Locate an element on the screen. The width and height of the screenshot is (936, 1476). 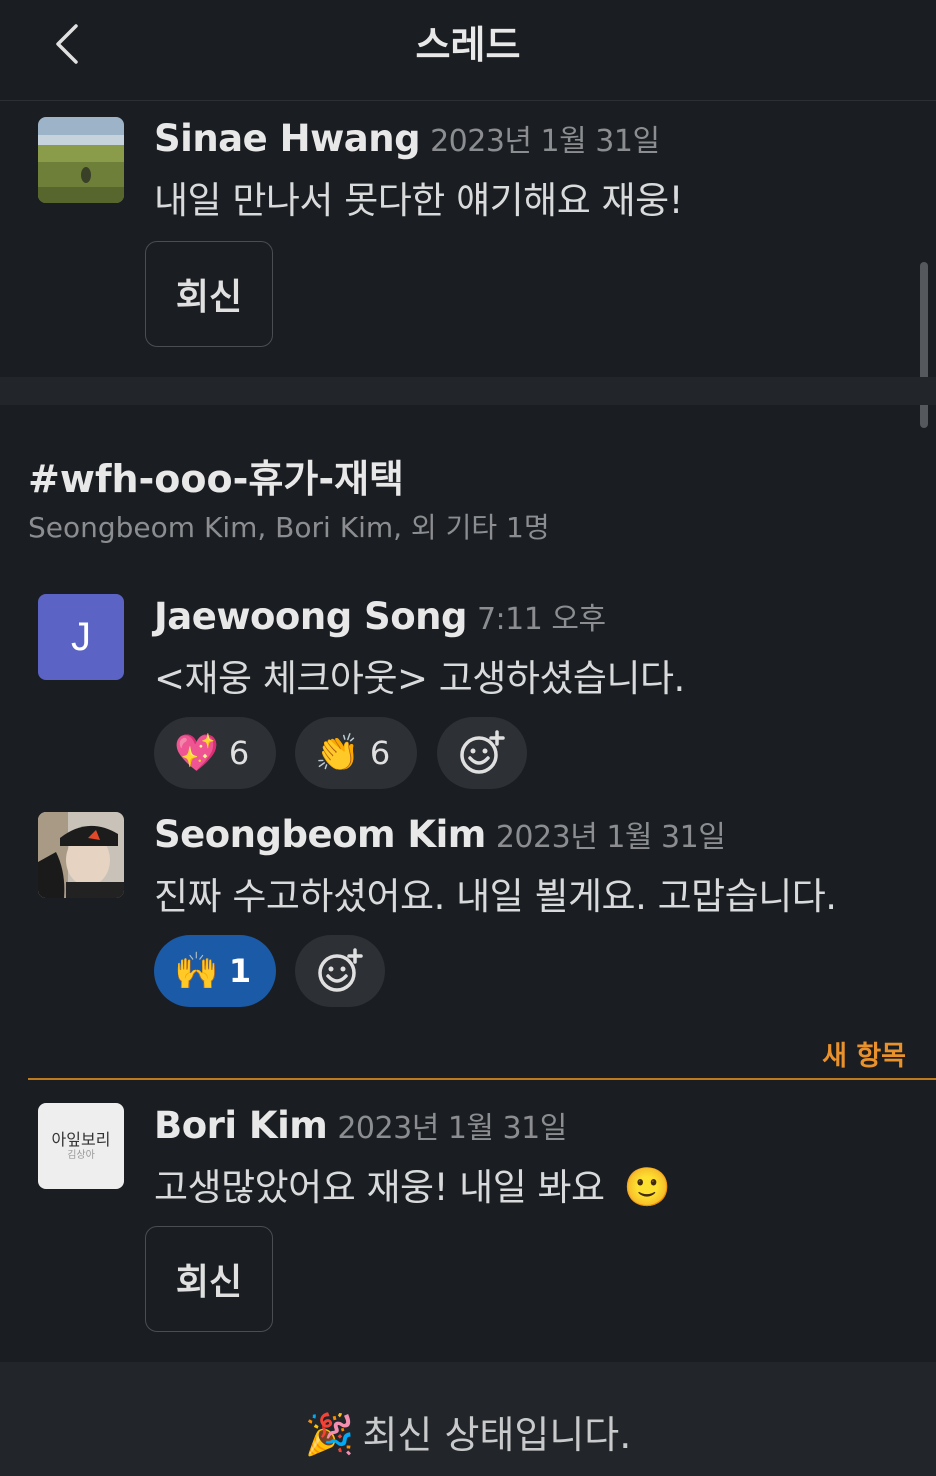
reaction-count: 1 is located at coordinates (240, 971).